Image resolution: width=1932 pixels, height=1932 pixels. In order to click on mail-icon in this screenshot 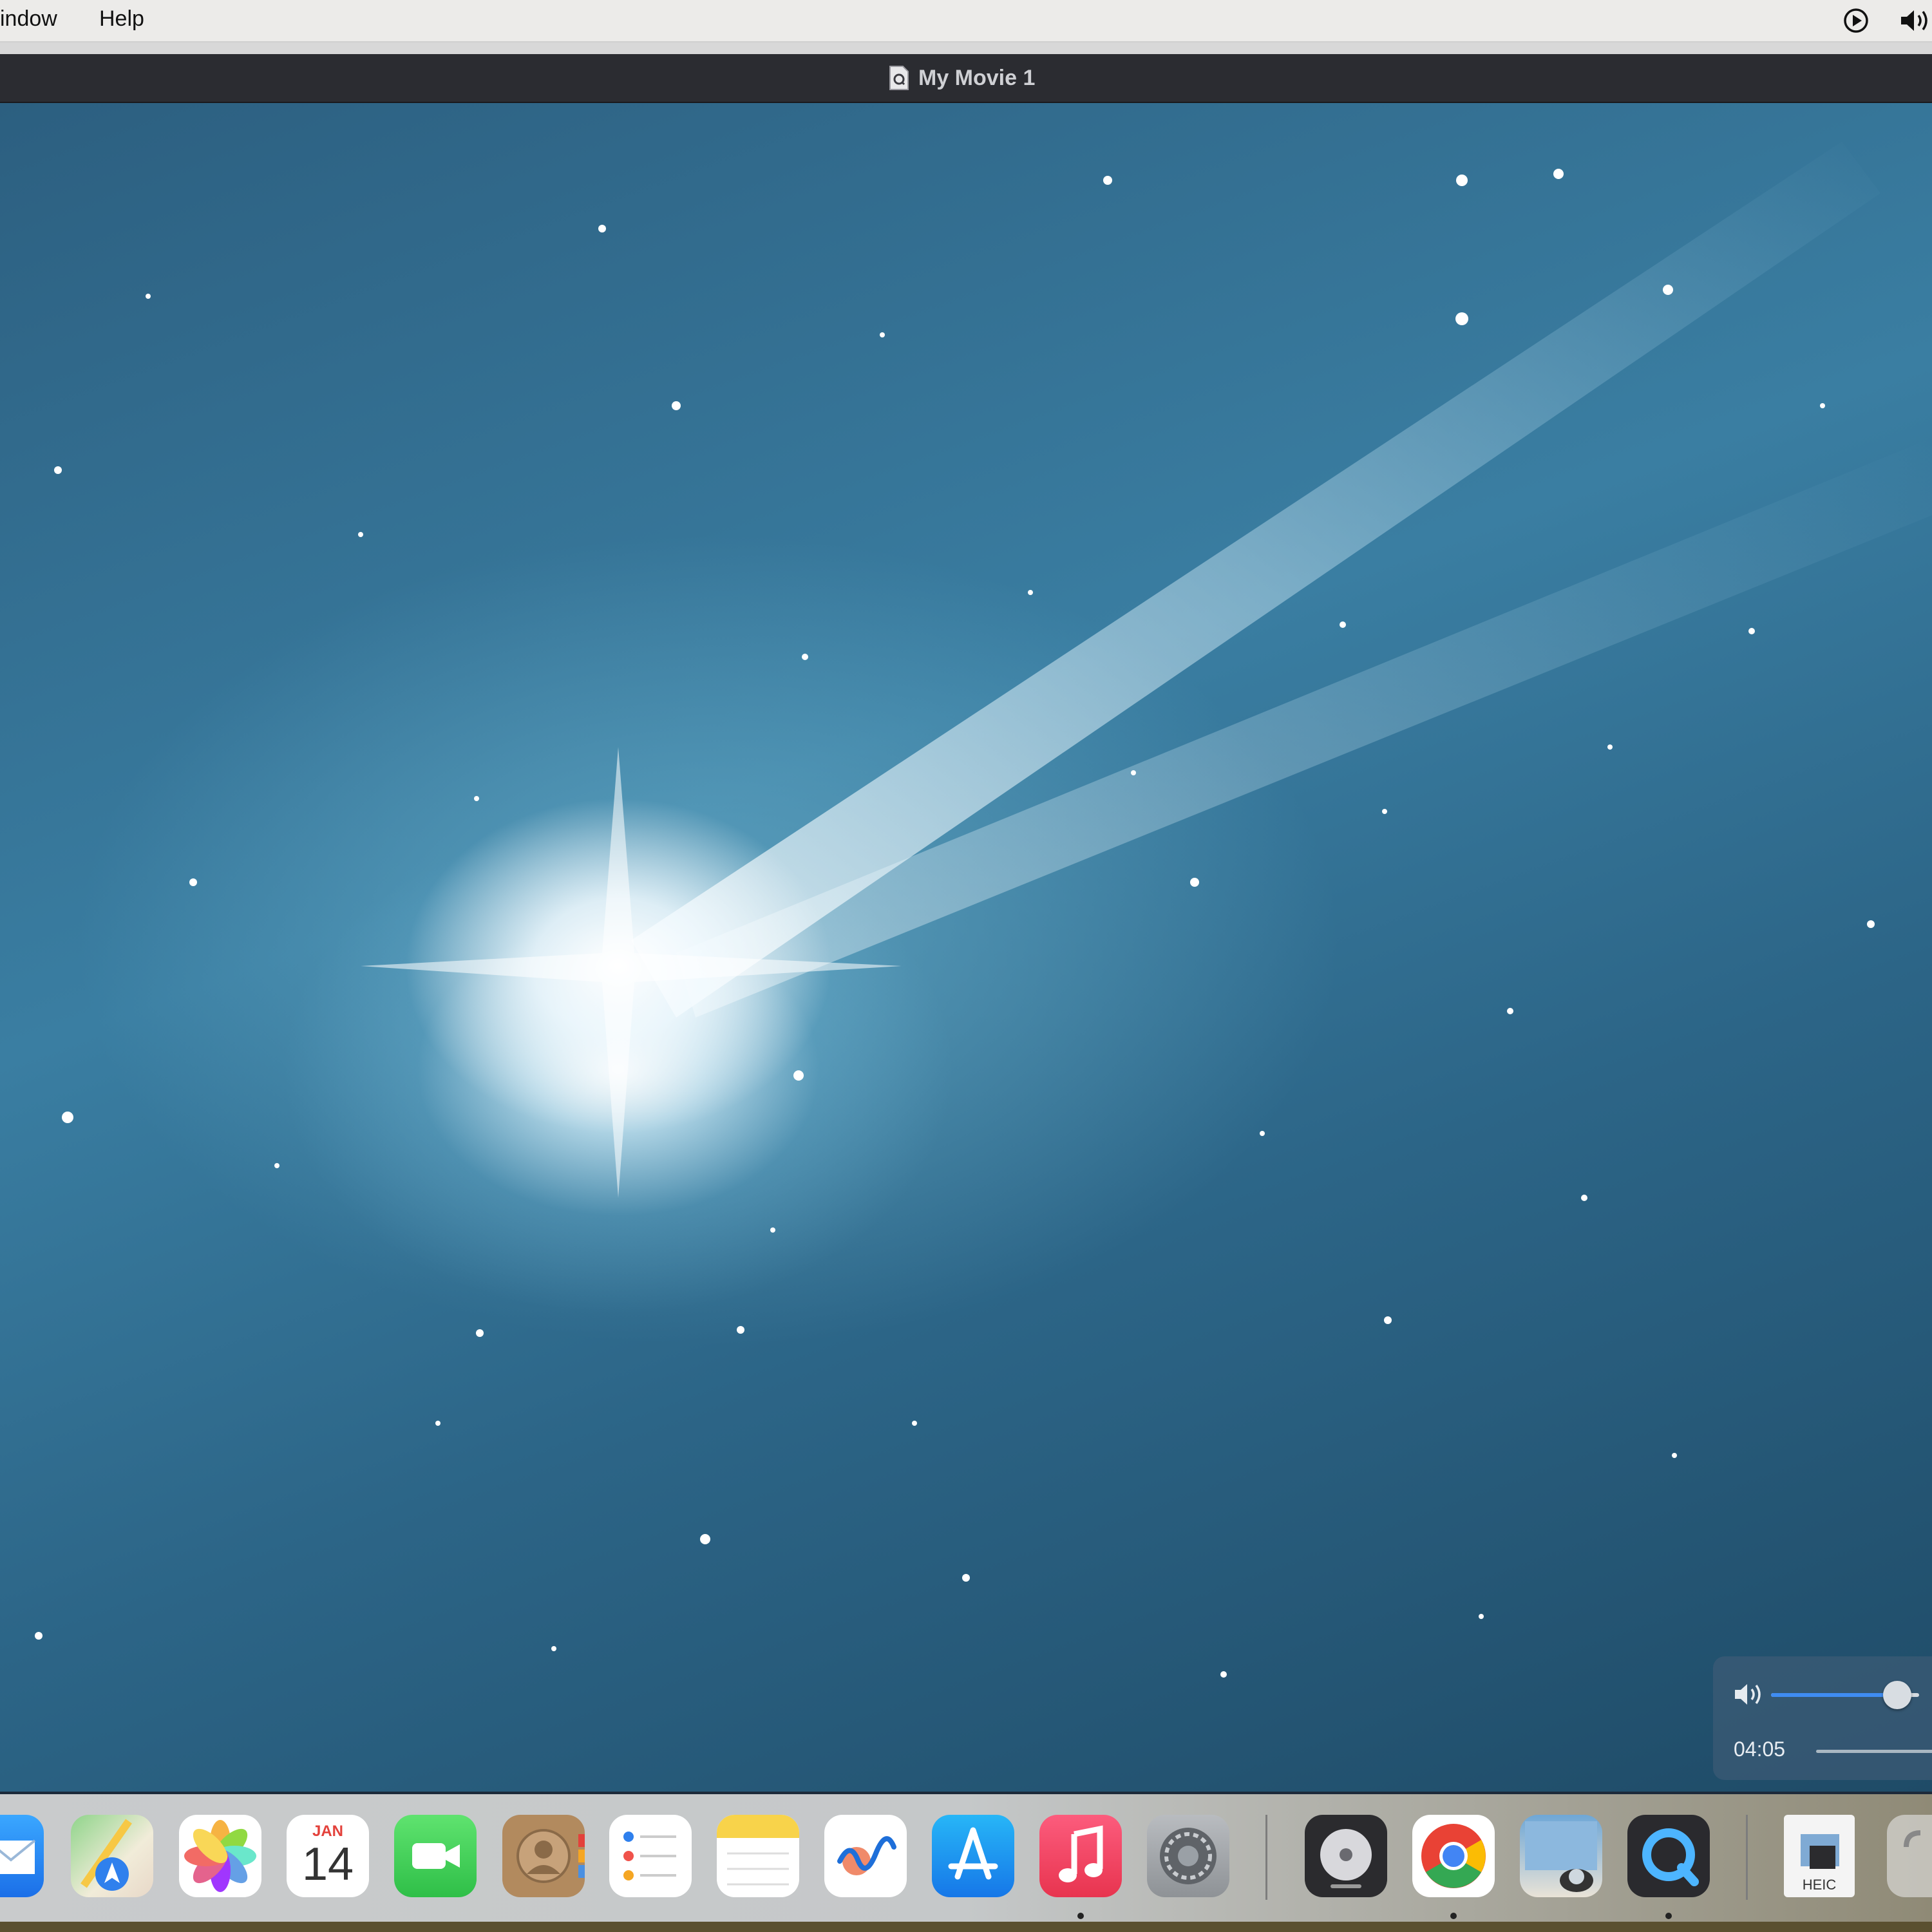, I will do `click(22, 1856)`.